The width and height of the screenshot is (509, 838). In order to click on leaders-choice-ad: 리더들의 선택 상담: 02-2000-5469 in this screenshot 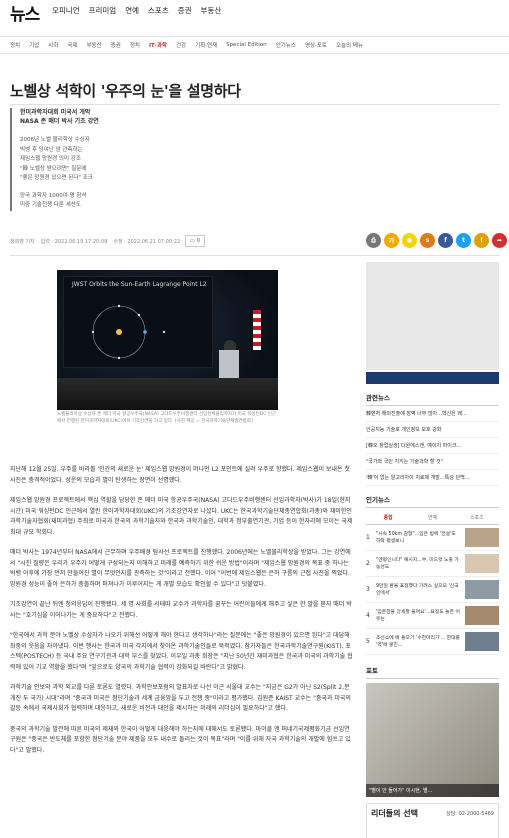, I will do `click(432, 820)`.